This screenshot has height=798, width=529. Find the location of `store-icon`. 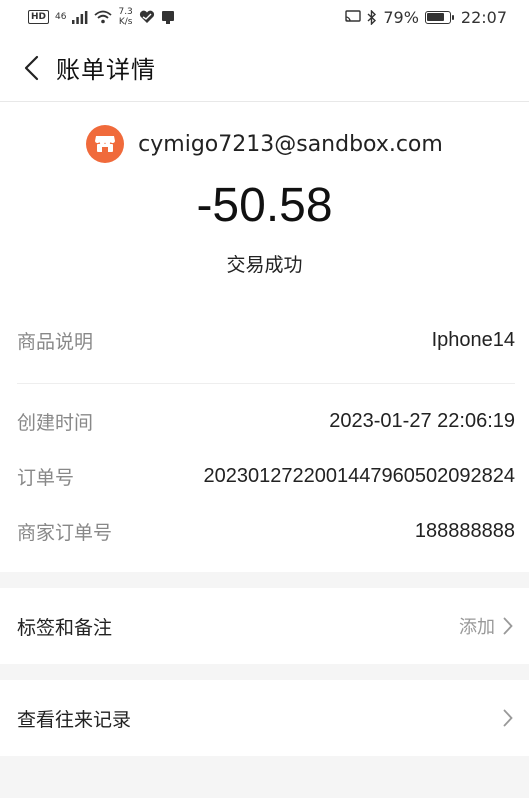

store-icon is located at coordinates (105, 144).